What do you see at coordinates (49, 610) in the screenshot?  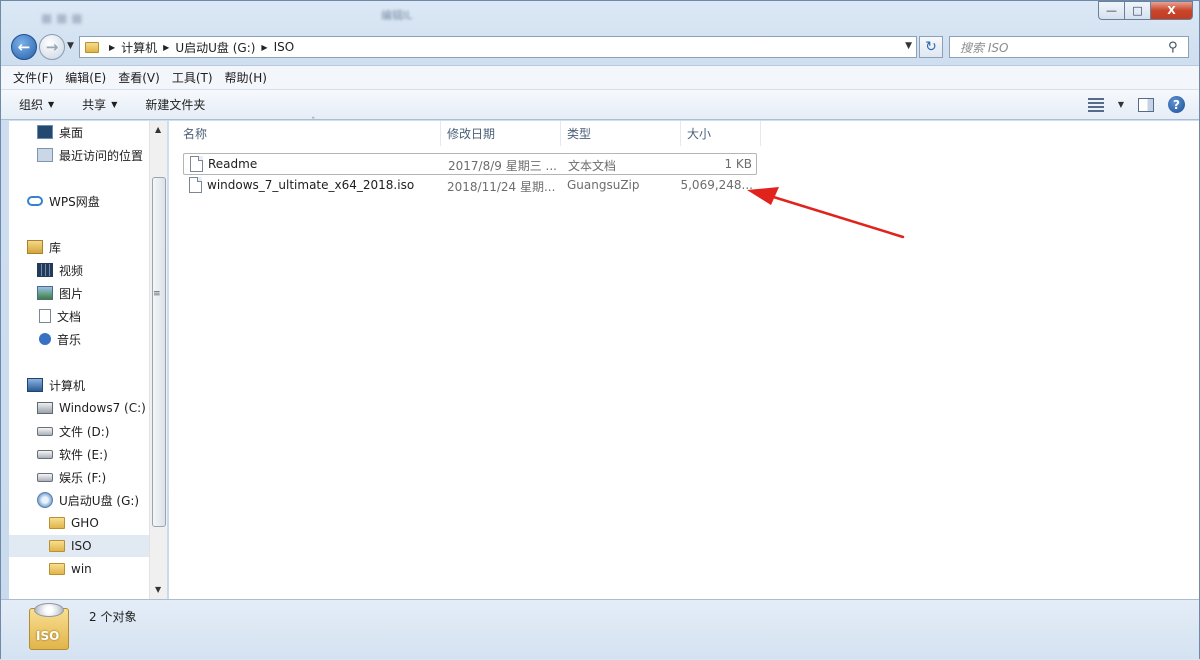 I see `disc-icon` at bounding box center [49, 610].